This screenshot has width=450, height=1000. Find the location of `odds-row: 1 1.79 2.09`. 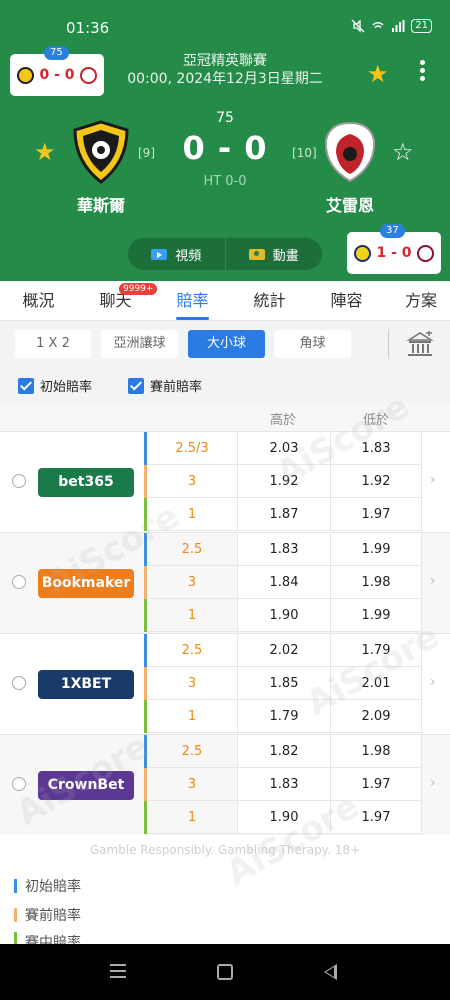

odds-row: 1 1.79 2.09 is located at coordinates (283, 716).